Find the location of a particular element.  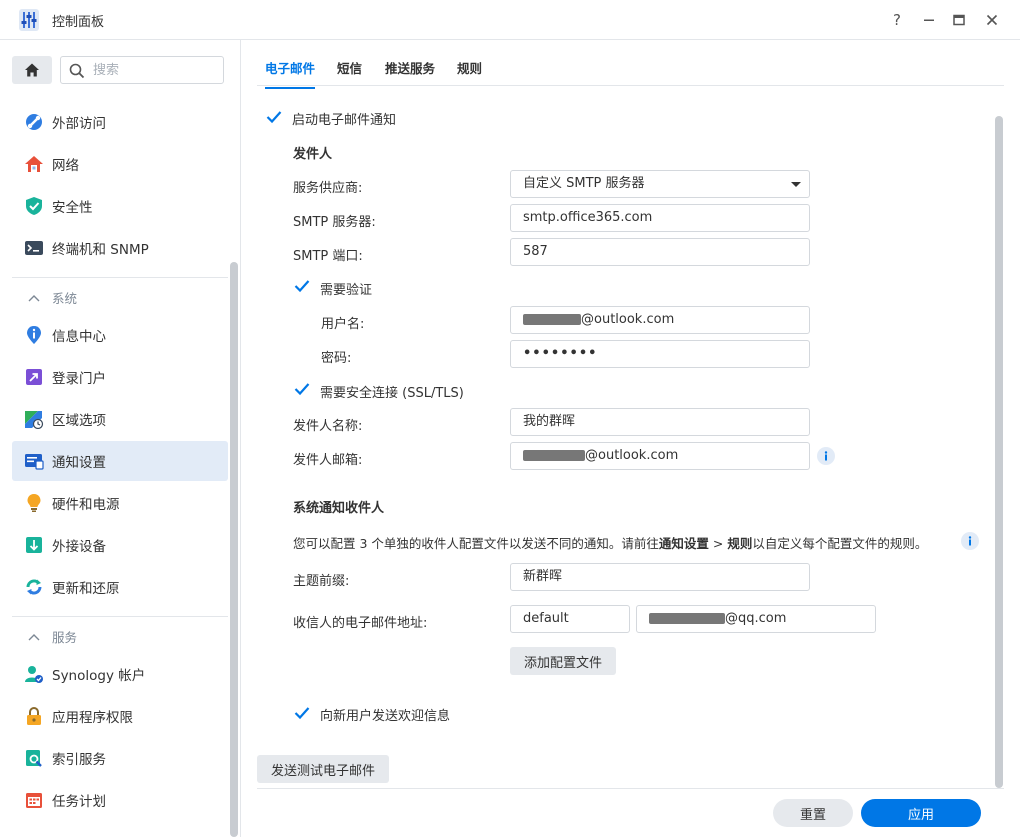

search-box is located at coordinates (142, 70).